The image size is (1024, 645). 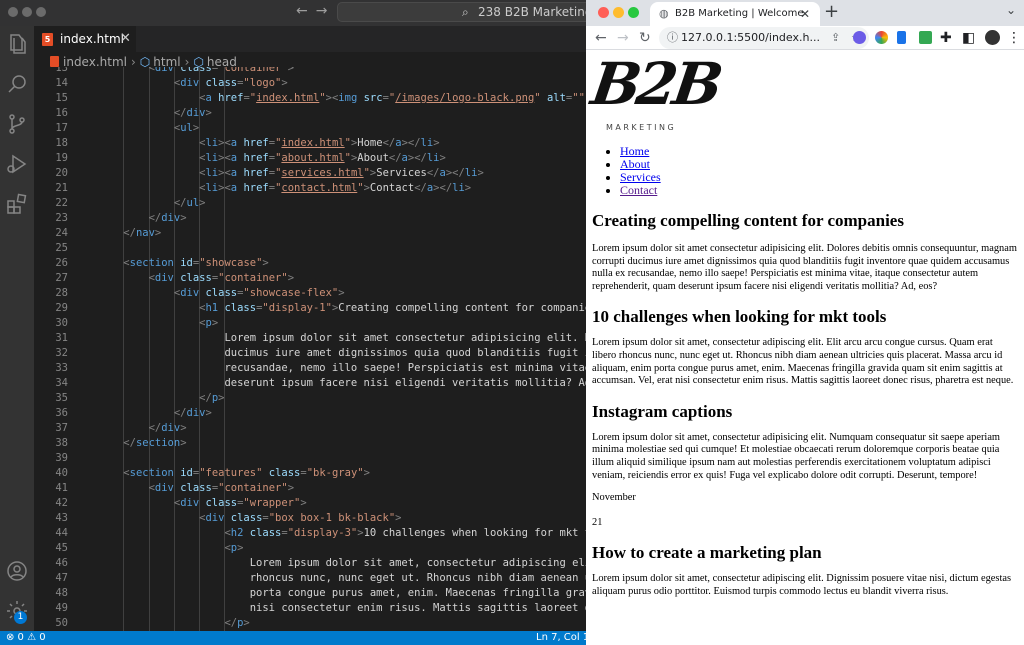 I want to click on code-line: 35 </p>, so click(x=310, y=398).